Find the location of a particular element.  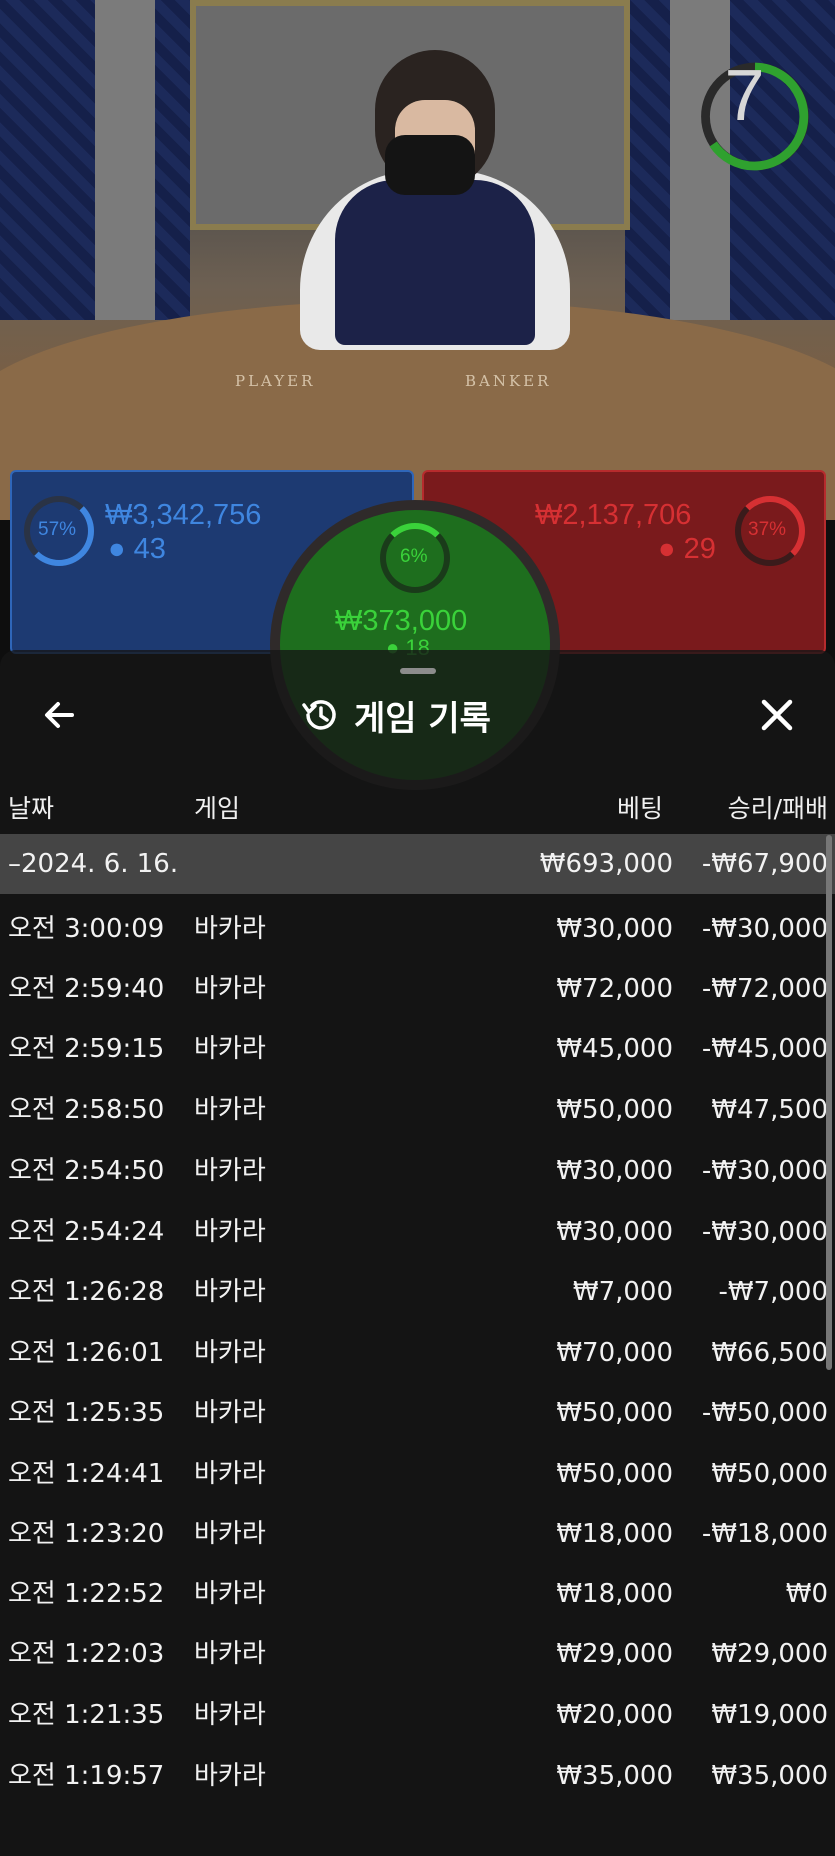

row-time: 오전 2:59:40 is located at coordinates (86, 989).